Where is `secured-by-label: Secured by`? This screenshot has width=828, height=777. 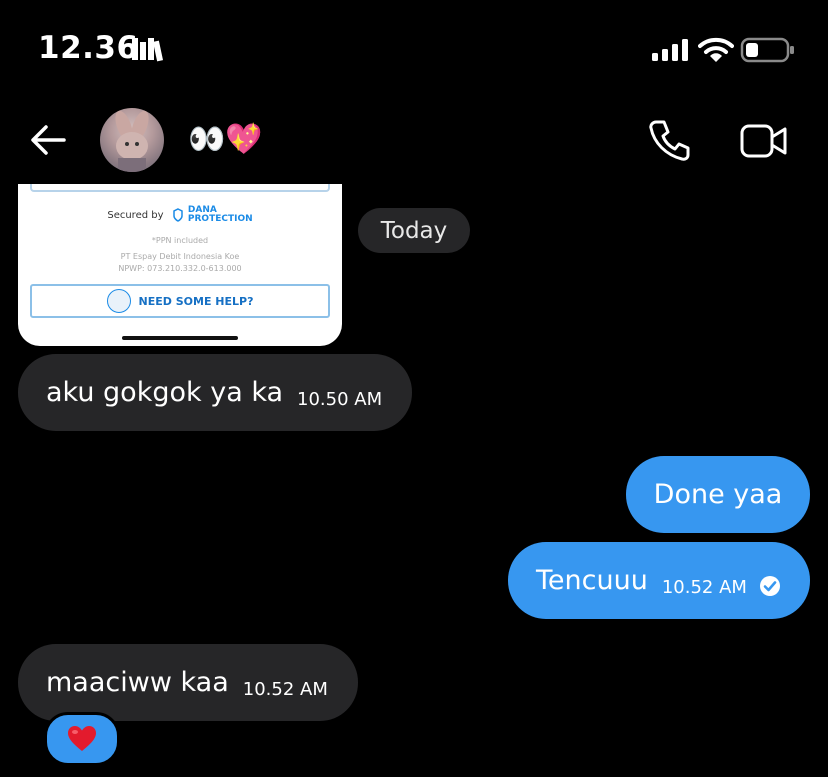
secured-by-label: Secured by is located at coordinates (135, 215).